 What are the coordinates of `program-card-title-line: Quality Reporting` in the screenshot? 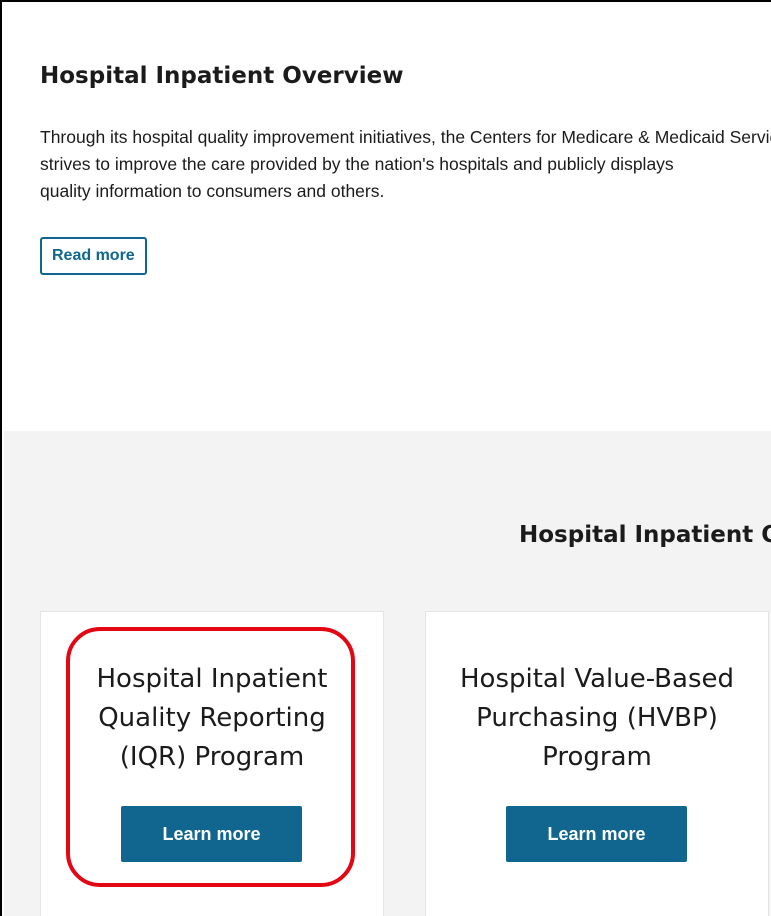 It's located at (212, 718).